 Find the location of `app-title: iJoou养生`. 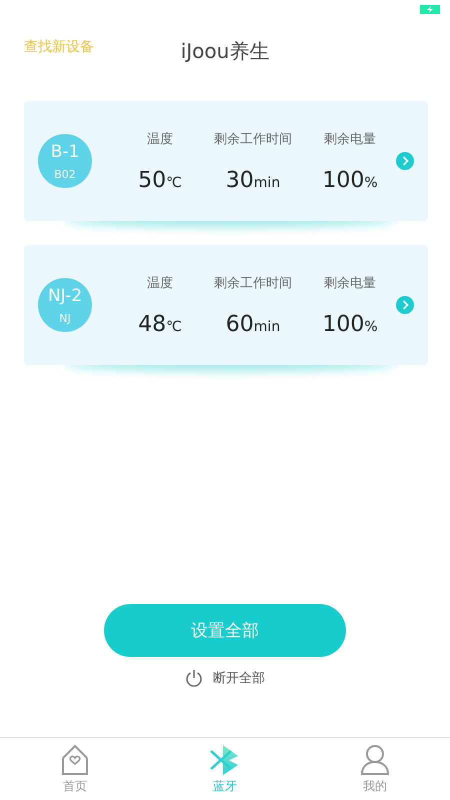

app-title: iJoou养生 is located at coordinates (225, 51).